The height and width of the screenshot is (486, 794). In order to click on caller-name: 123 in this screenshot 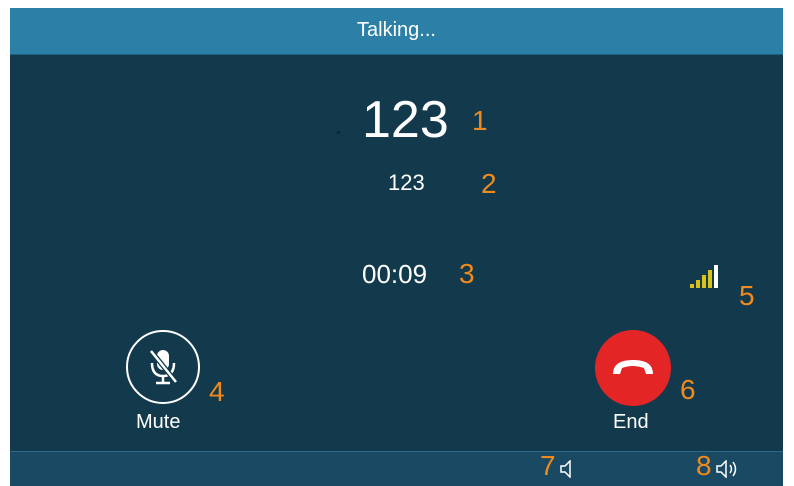, I will do `click(406, 182)`.